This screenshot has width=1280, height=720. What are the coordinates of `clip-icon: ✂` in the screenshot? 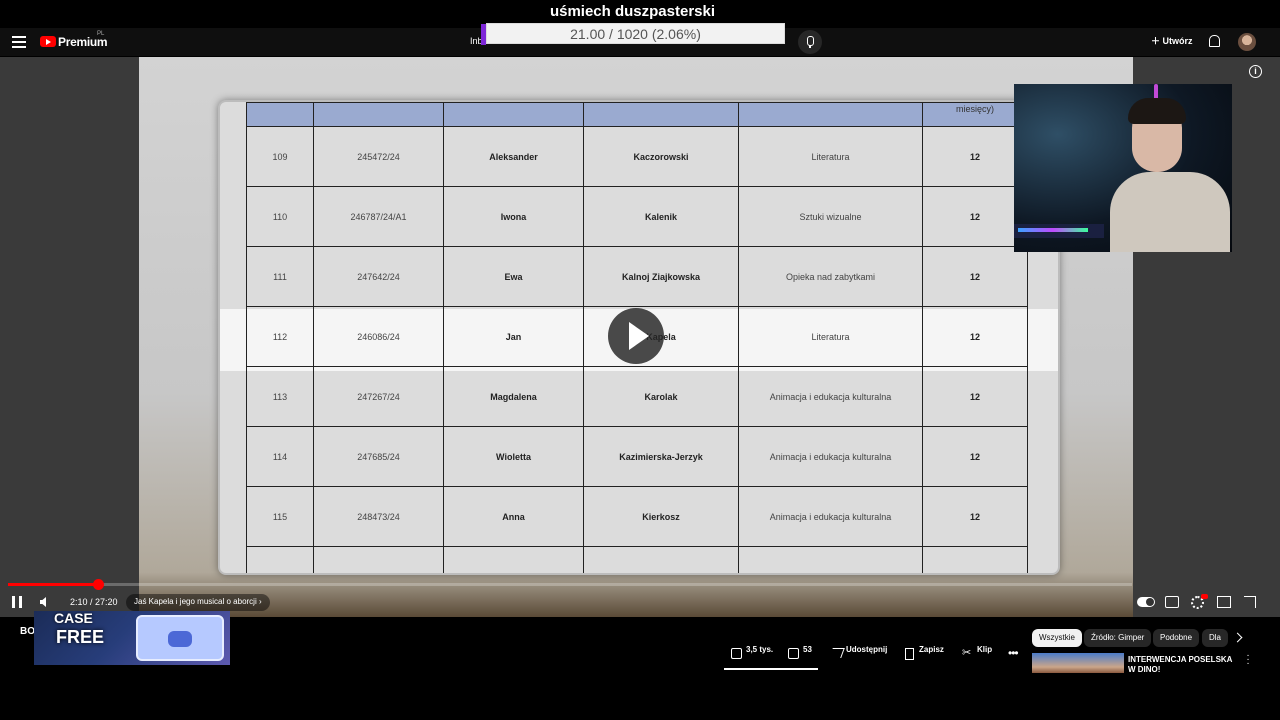 It's located at (966, 653).